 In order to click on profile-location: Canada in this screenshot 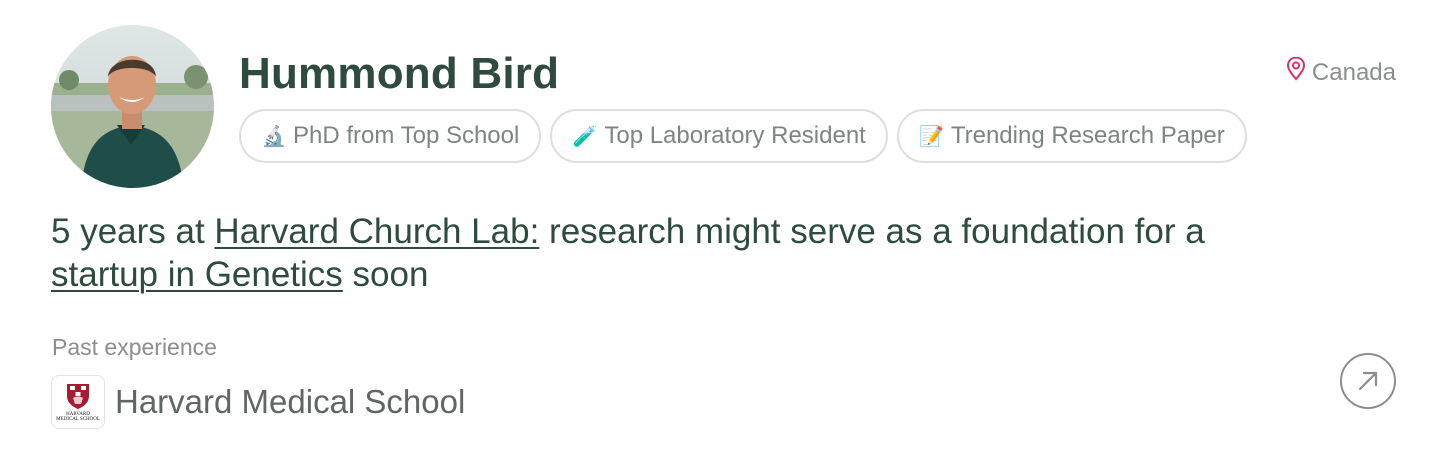, I will do `click(1341, 72)`.